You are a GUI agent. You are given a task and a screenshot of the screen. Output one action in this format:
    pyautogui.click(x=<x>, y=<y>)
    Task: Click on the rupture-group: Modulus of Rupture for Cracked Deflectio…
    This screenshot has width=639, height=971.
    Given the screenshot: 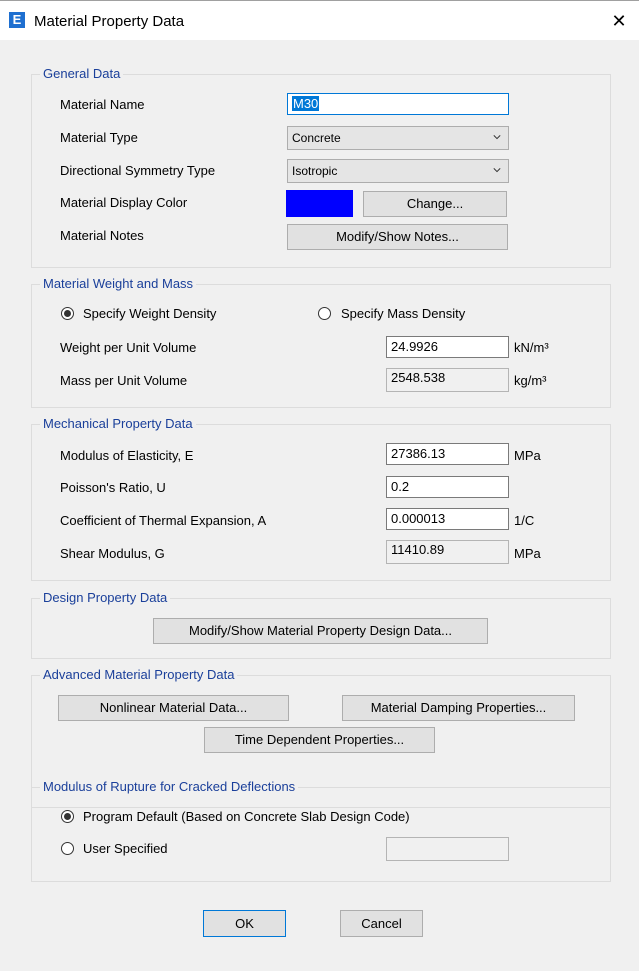 What is the action you would take?
    pyautogui.click(x=321, y=830)
    